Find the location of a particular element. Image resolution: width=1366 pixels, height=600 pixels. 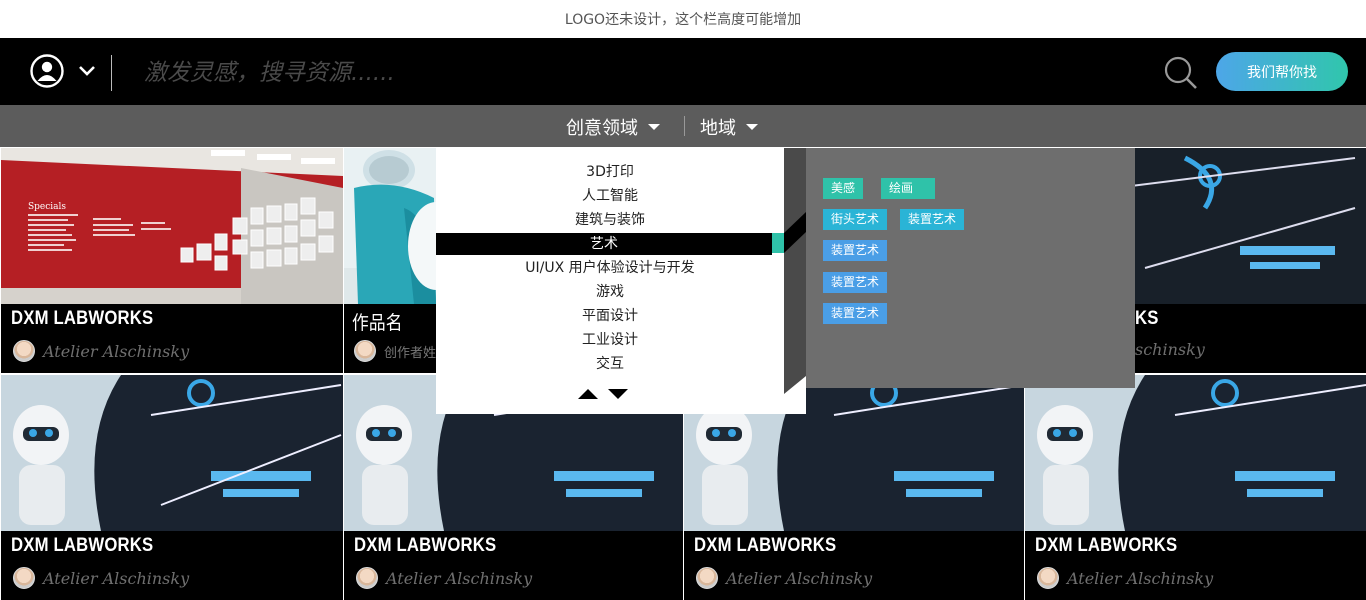

card-thumbnail: Specials is located at coordinates (172, 226).